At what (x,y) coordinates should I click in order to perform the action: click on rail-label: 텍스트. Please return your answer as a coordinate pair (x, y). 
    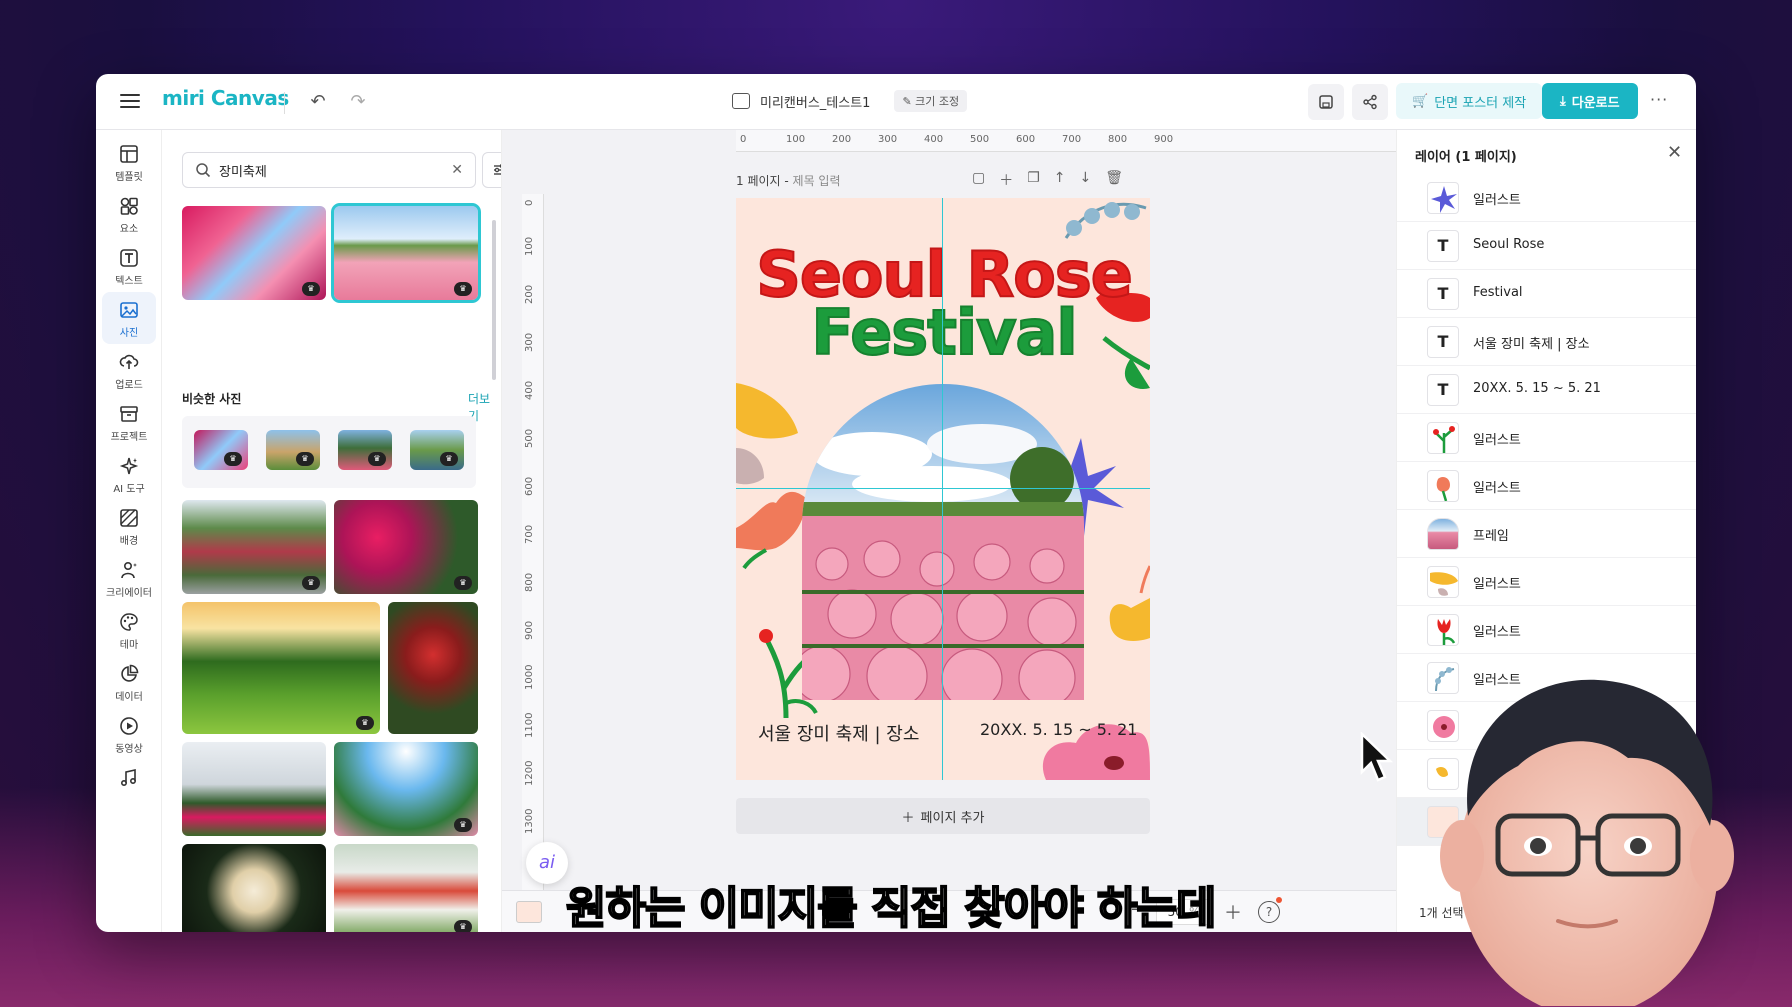
    Looking at the image, I should click on (129, 281).